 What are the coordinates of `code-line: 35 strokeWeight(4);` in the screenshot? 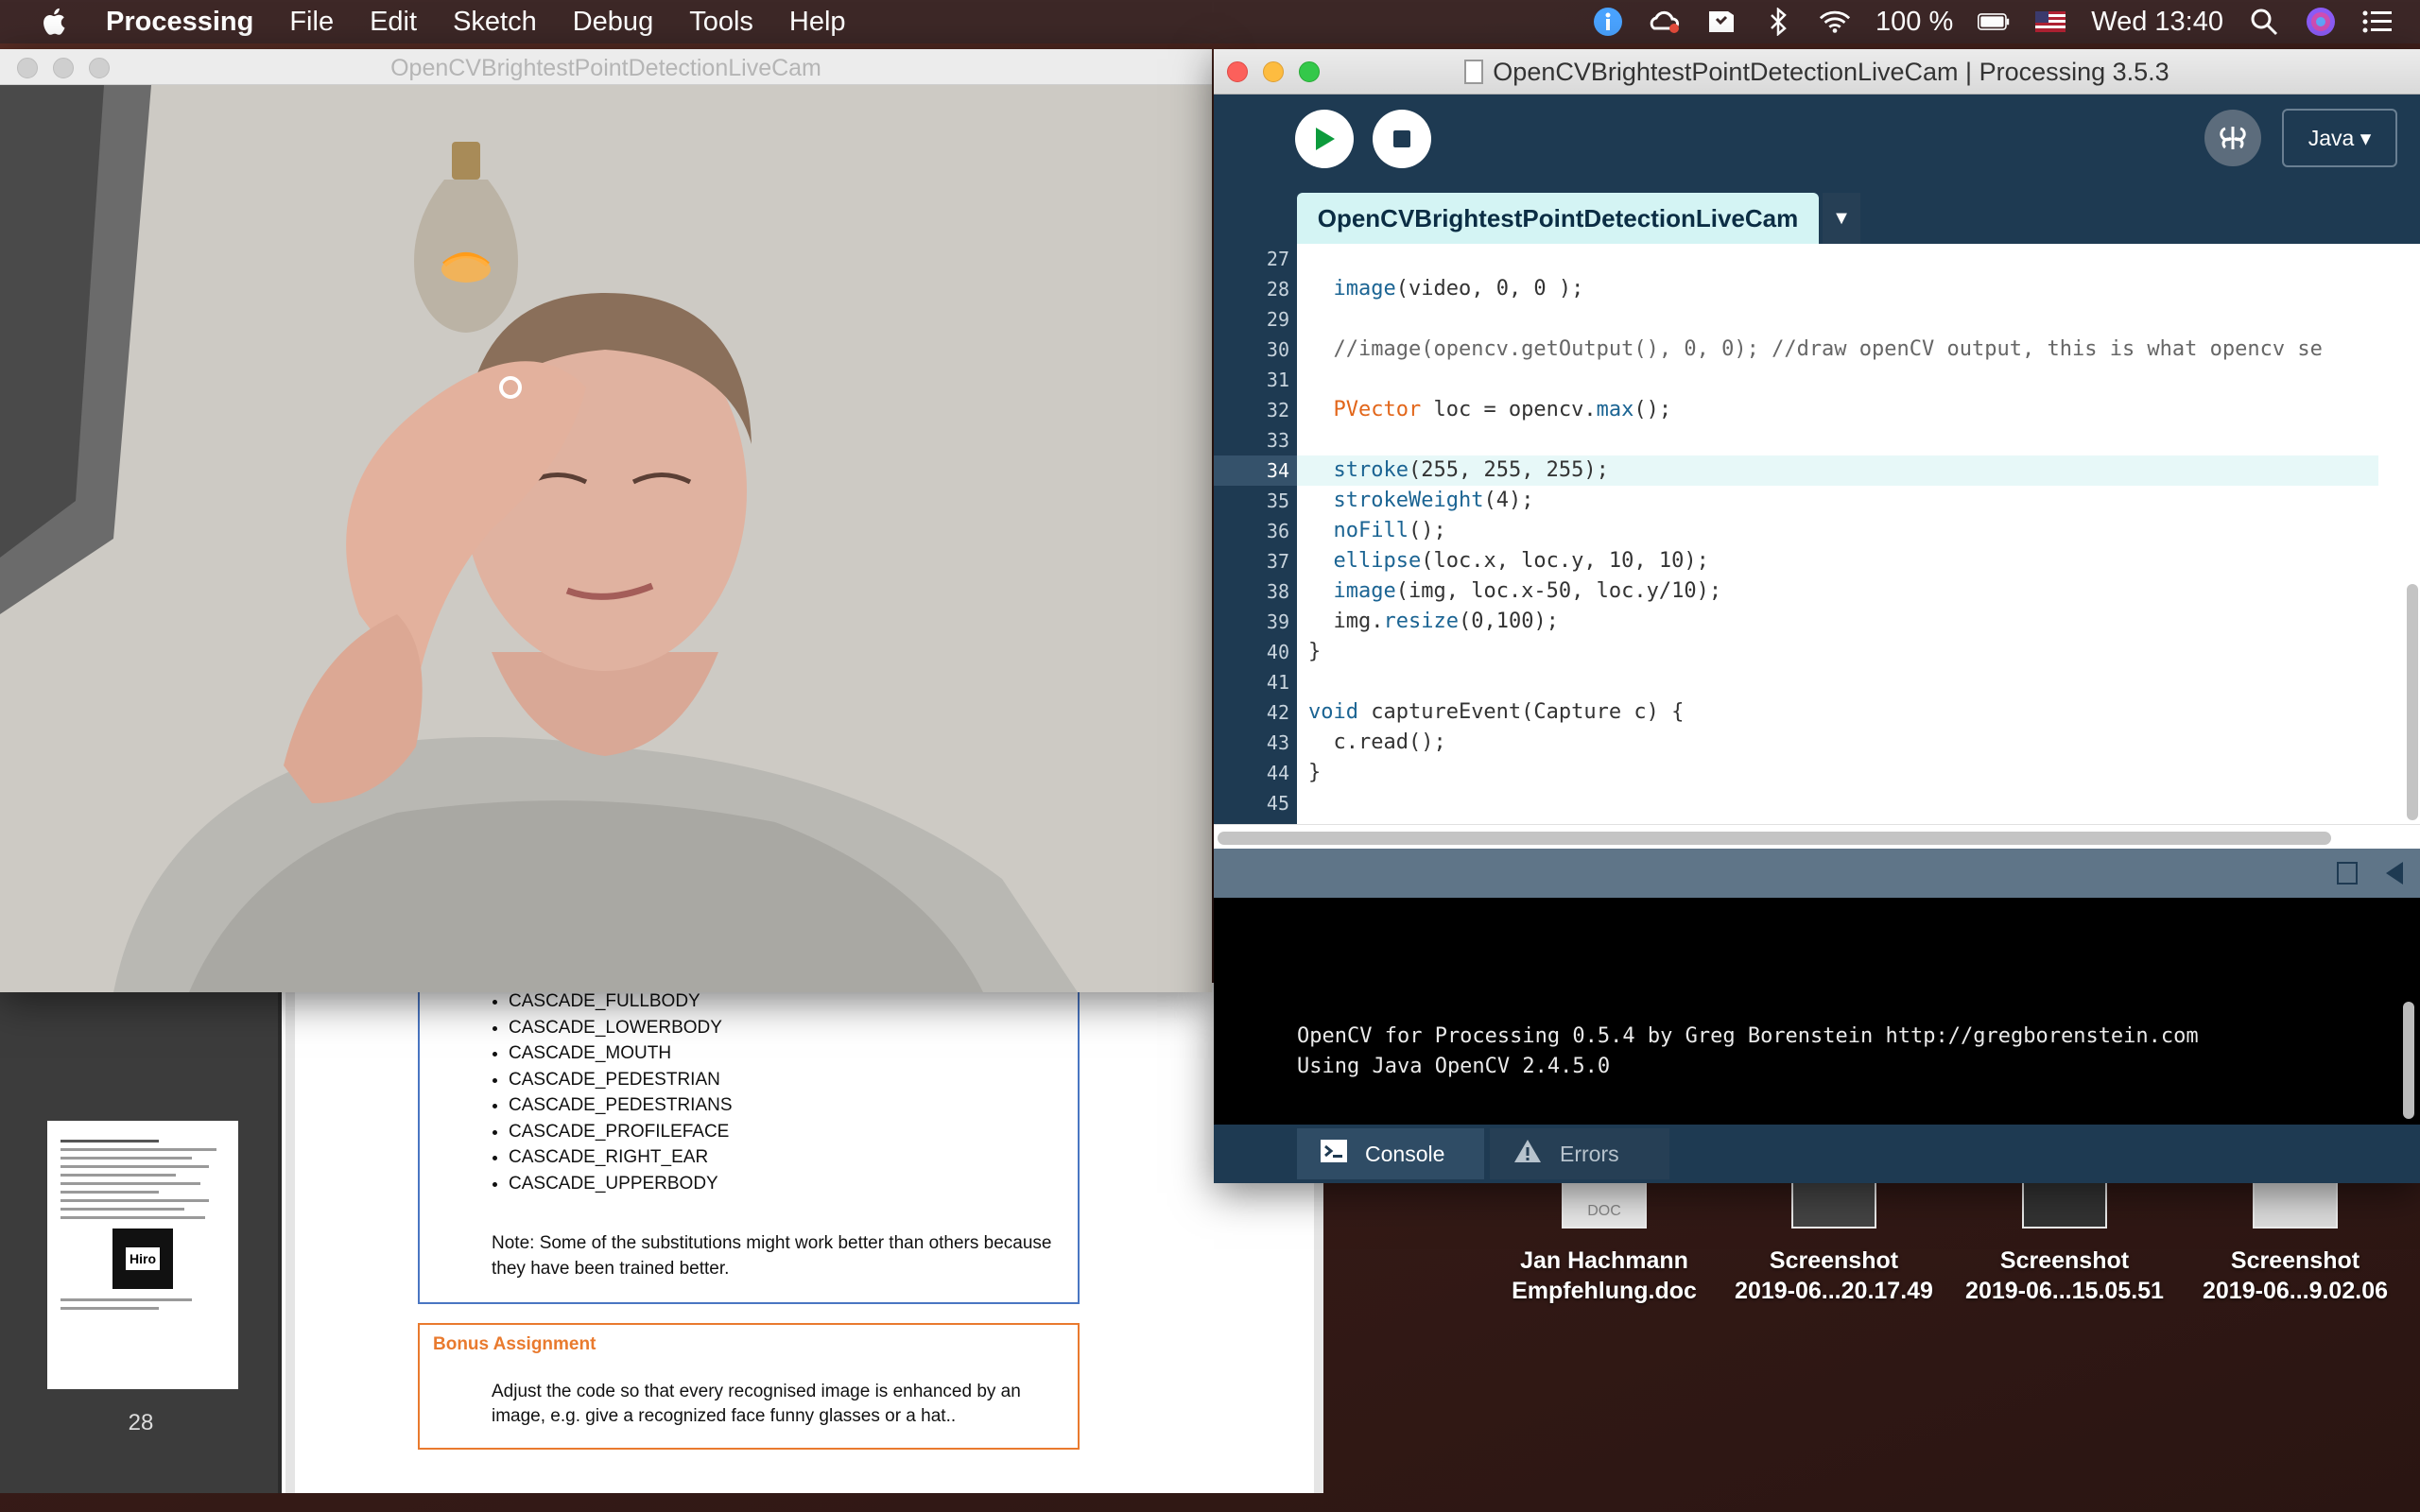 It's located at (1796, 501).